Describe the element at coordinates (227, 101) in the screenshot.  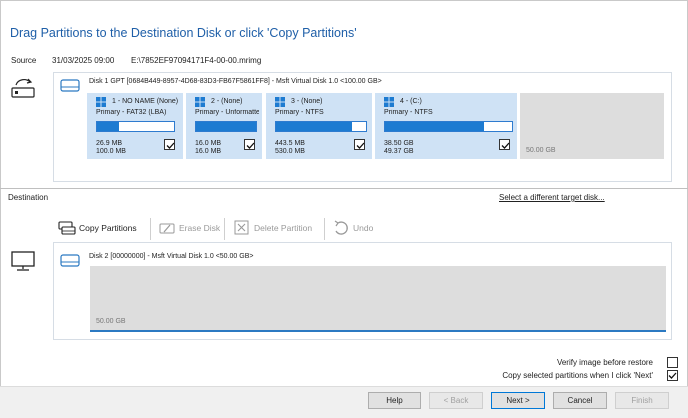
I see `partition-name: 2 - (None)` at that location.